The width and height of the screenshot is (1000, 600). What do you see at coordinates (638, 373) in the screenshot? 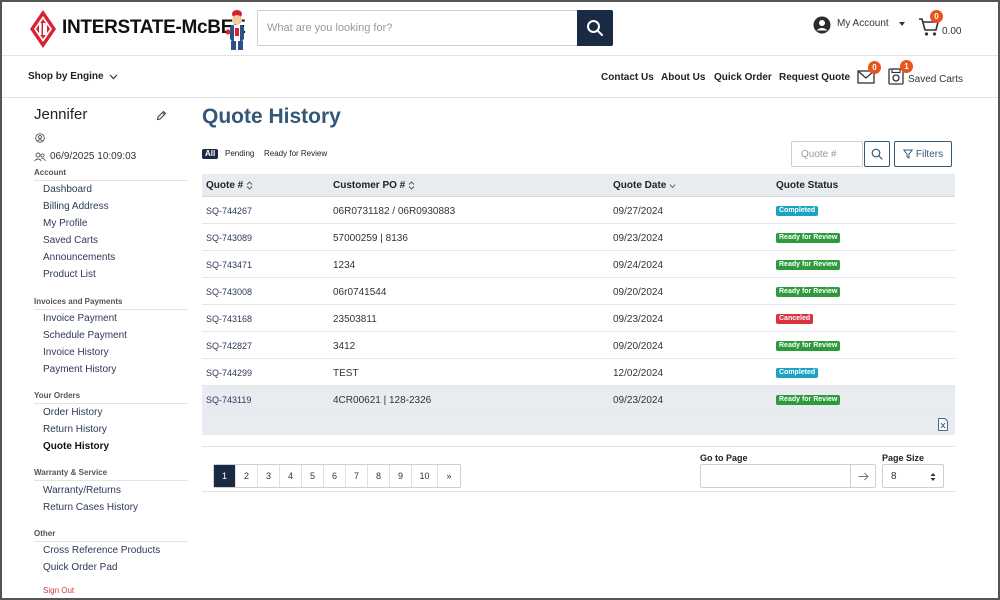
I see `quote-date: 12/02/2024` at bounding box center [638, 373].